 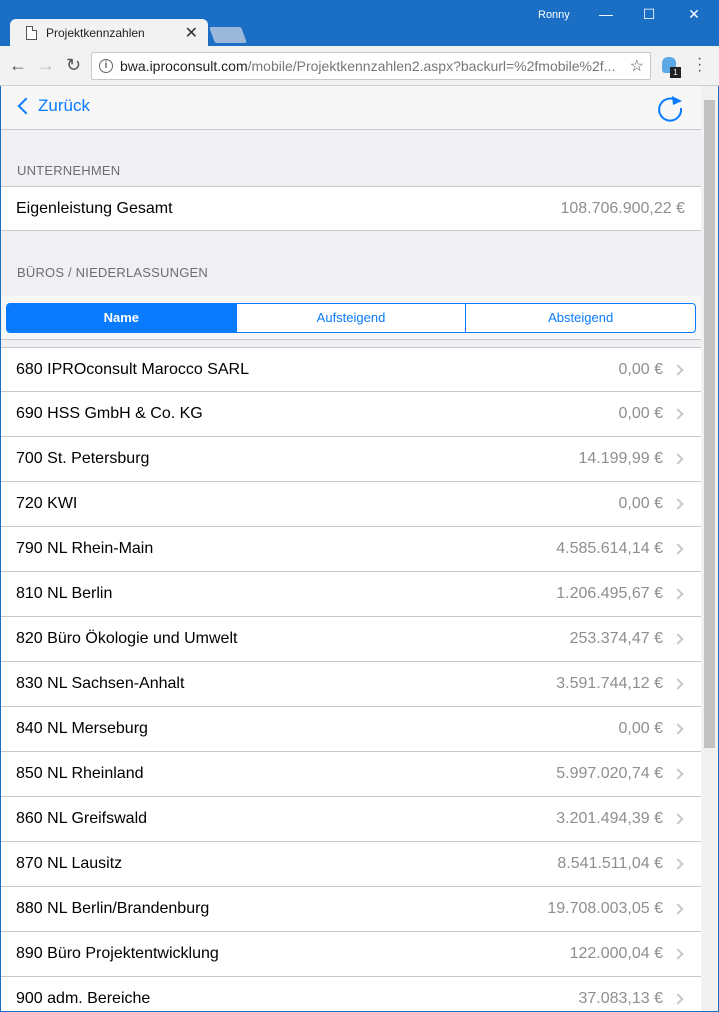 What do you see at coordinates (18, 65) in the screenshot?
I see `back-arrow-icon: ←` at bounding box center [18, 65].